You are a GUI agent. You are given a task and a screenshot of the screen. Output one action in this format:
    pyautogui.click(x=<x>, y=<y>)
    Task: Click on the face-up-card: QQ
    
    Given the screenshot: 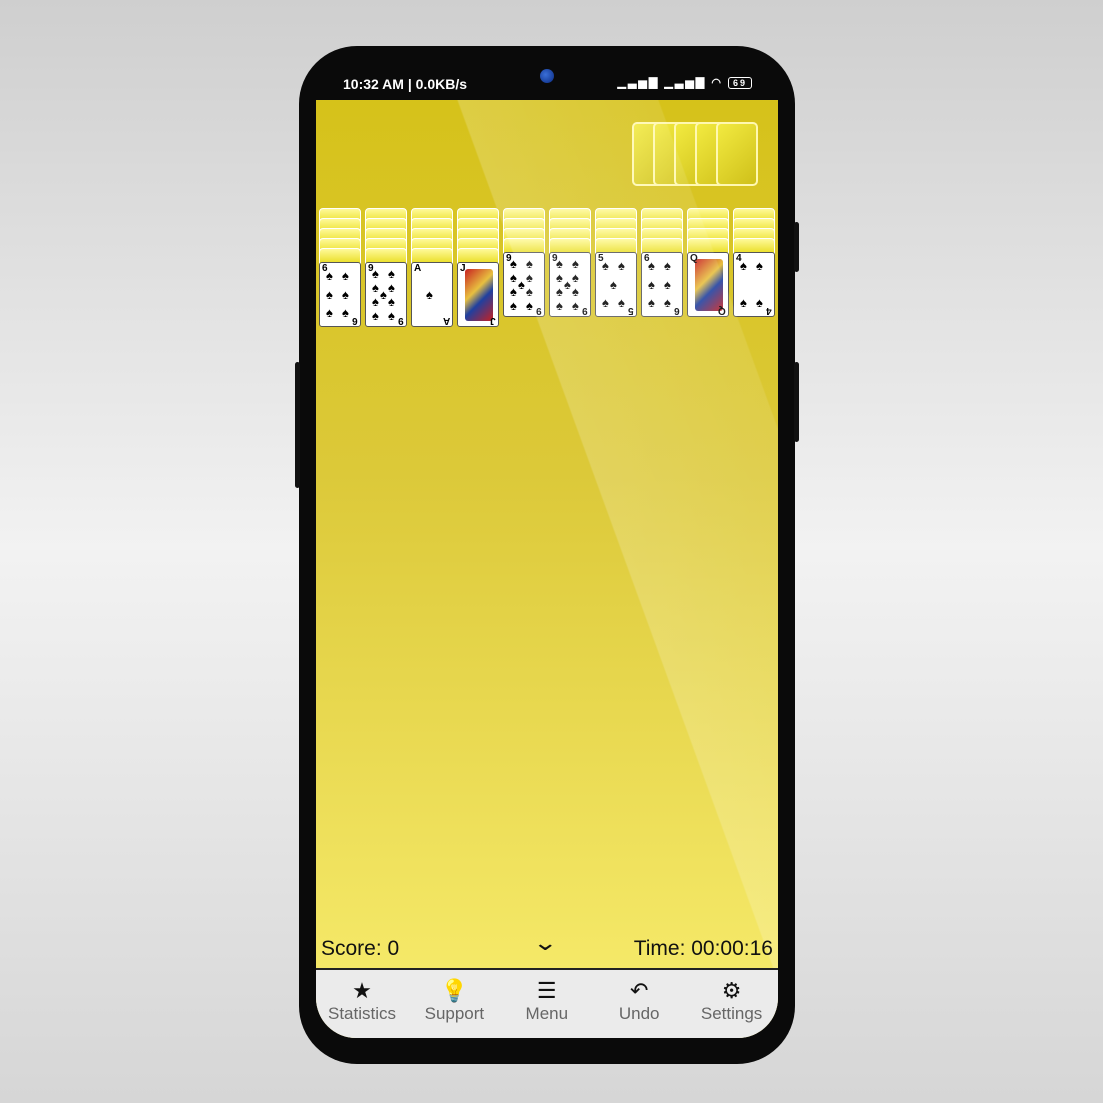 What is the action you would take?
    pyautogui.click(x=708, y=284)
    